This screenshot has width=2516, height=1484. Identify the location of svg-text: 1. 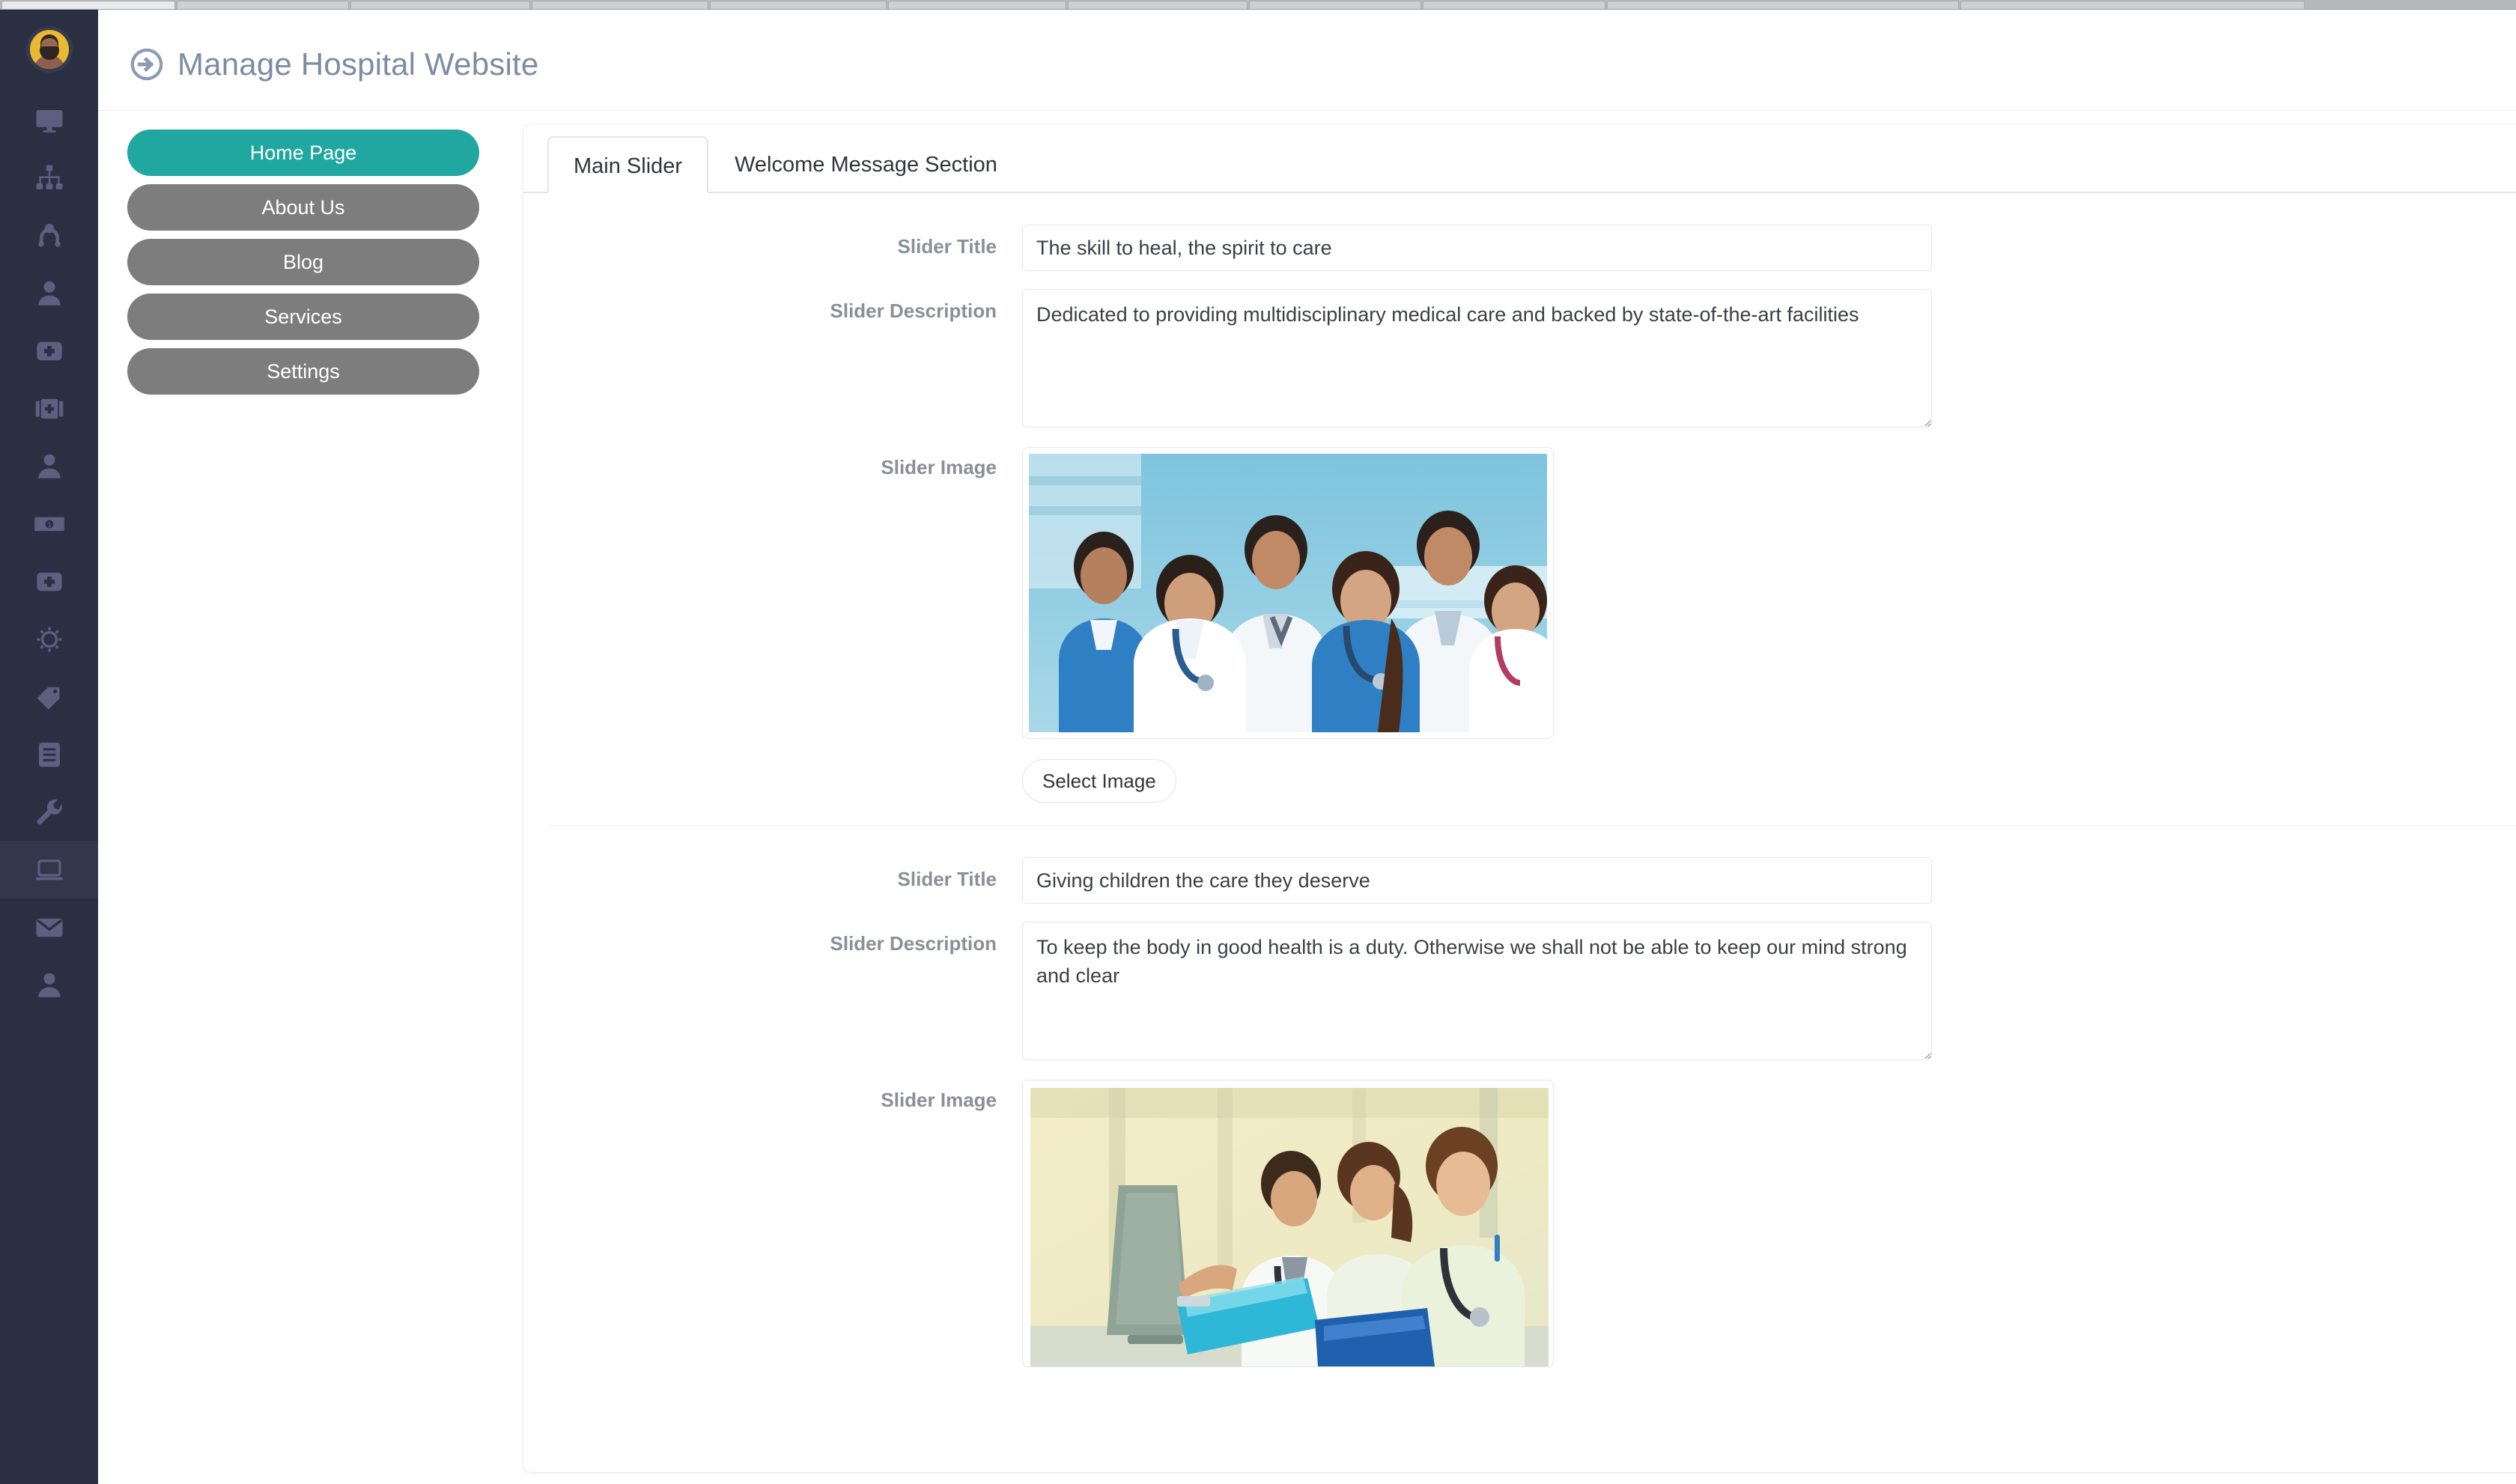
(49, 524).